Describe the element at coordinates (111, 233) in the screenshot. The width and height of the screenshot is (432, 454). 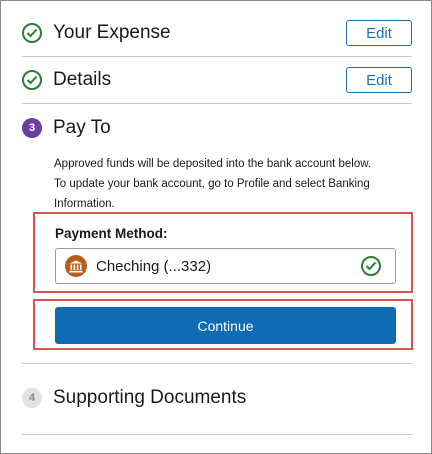
I see `payment-method-label: Payment Method:` at that location.